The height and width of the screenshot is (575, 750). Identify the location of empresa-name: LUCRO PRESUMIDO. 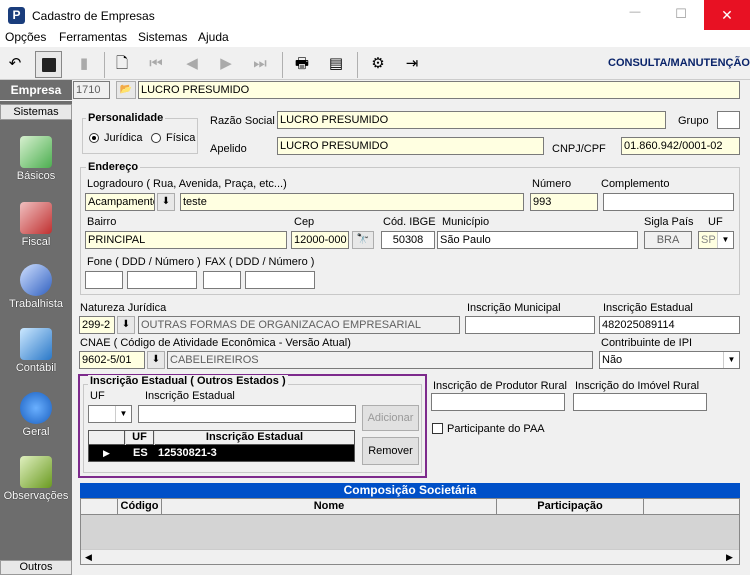
(439, 90).